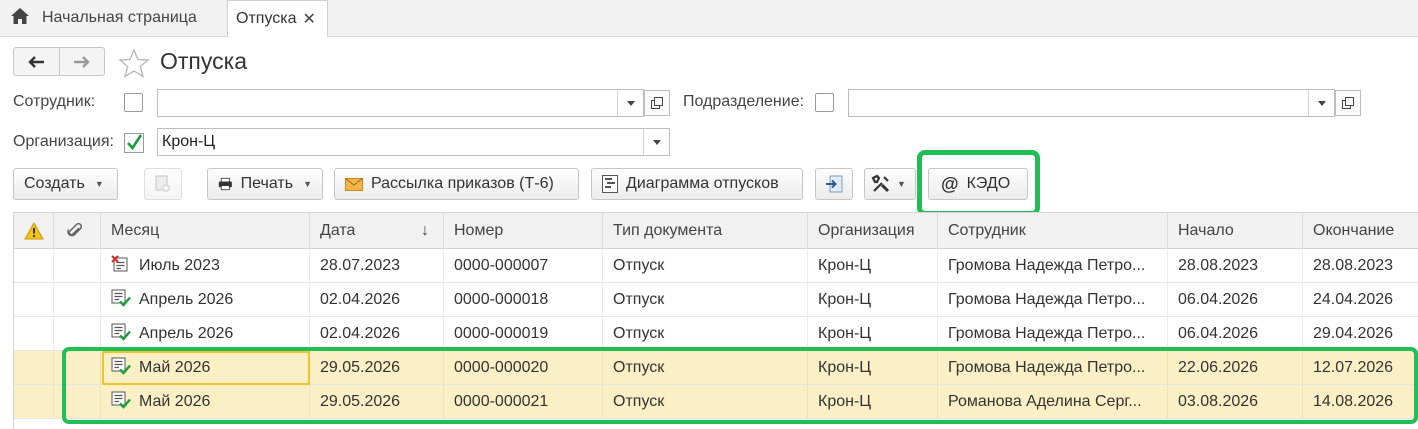  I want to click on cell-date: 28.07.2023, so click(377, 266).